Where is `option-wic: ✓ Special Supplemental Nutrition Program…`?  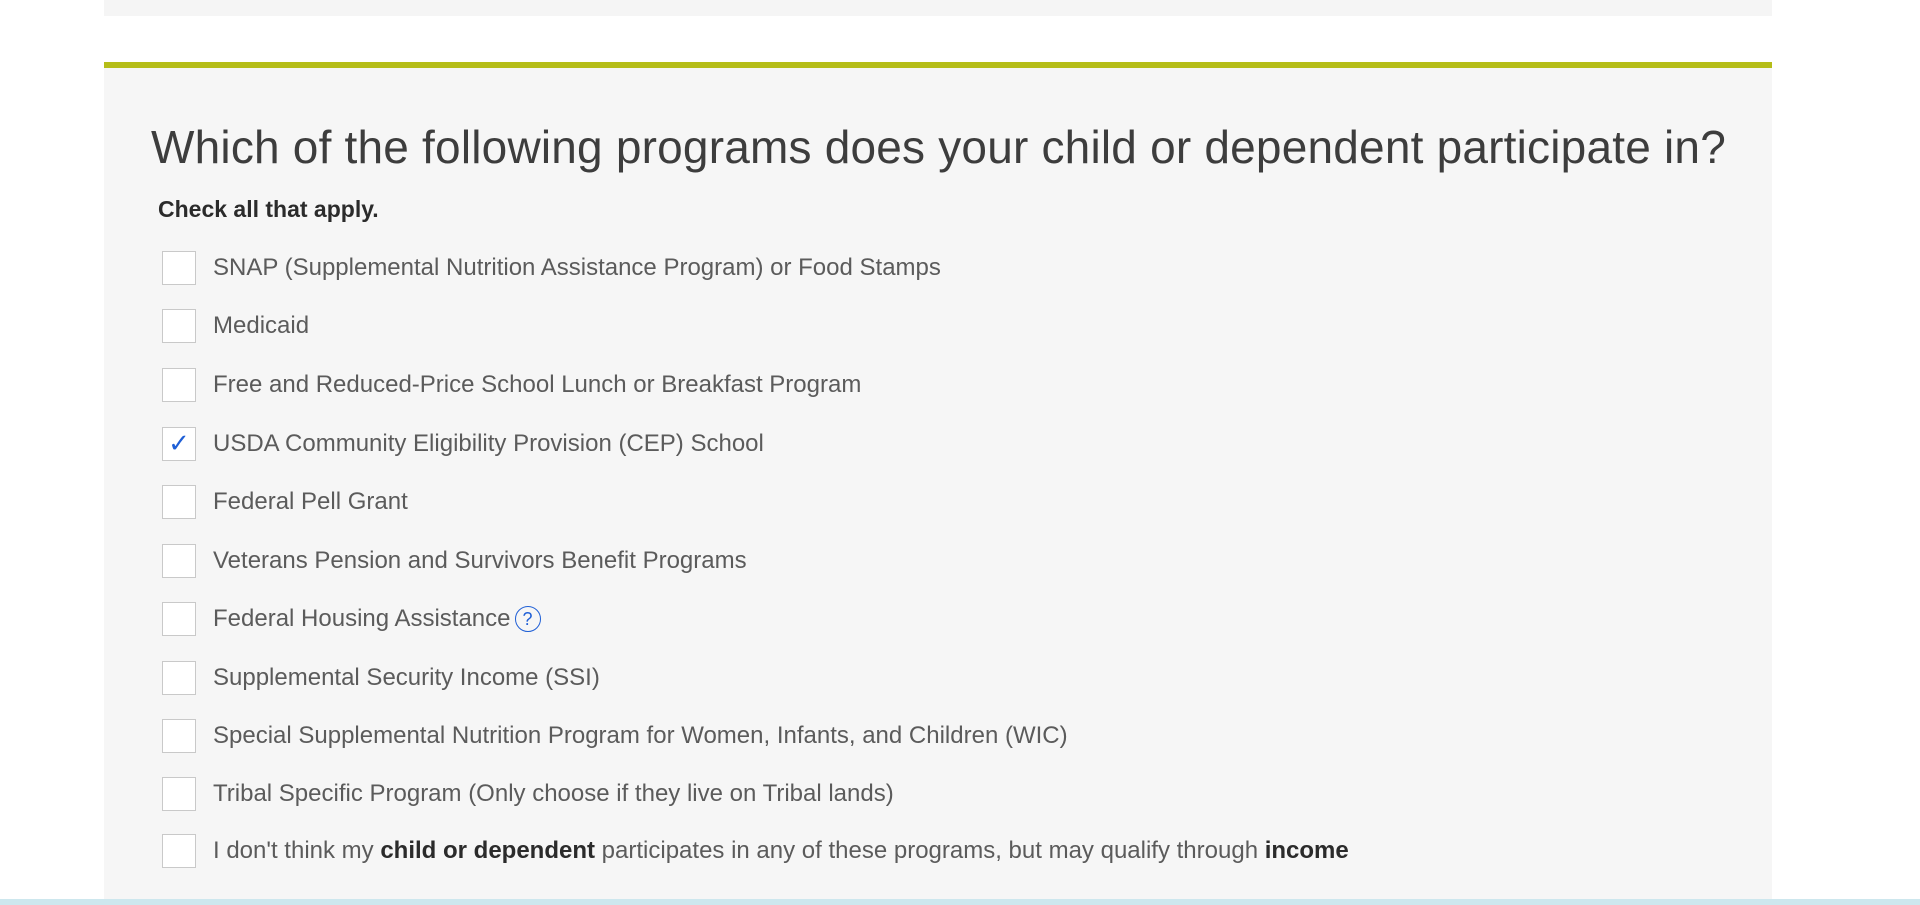
option-wic: ✓ Special Supplemental Nutrition Program… is located at coordinates (615, 736).